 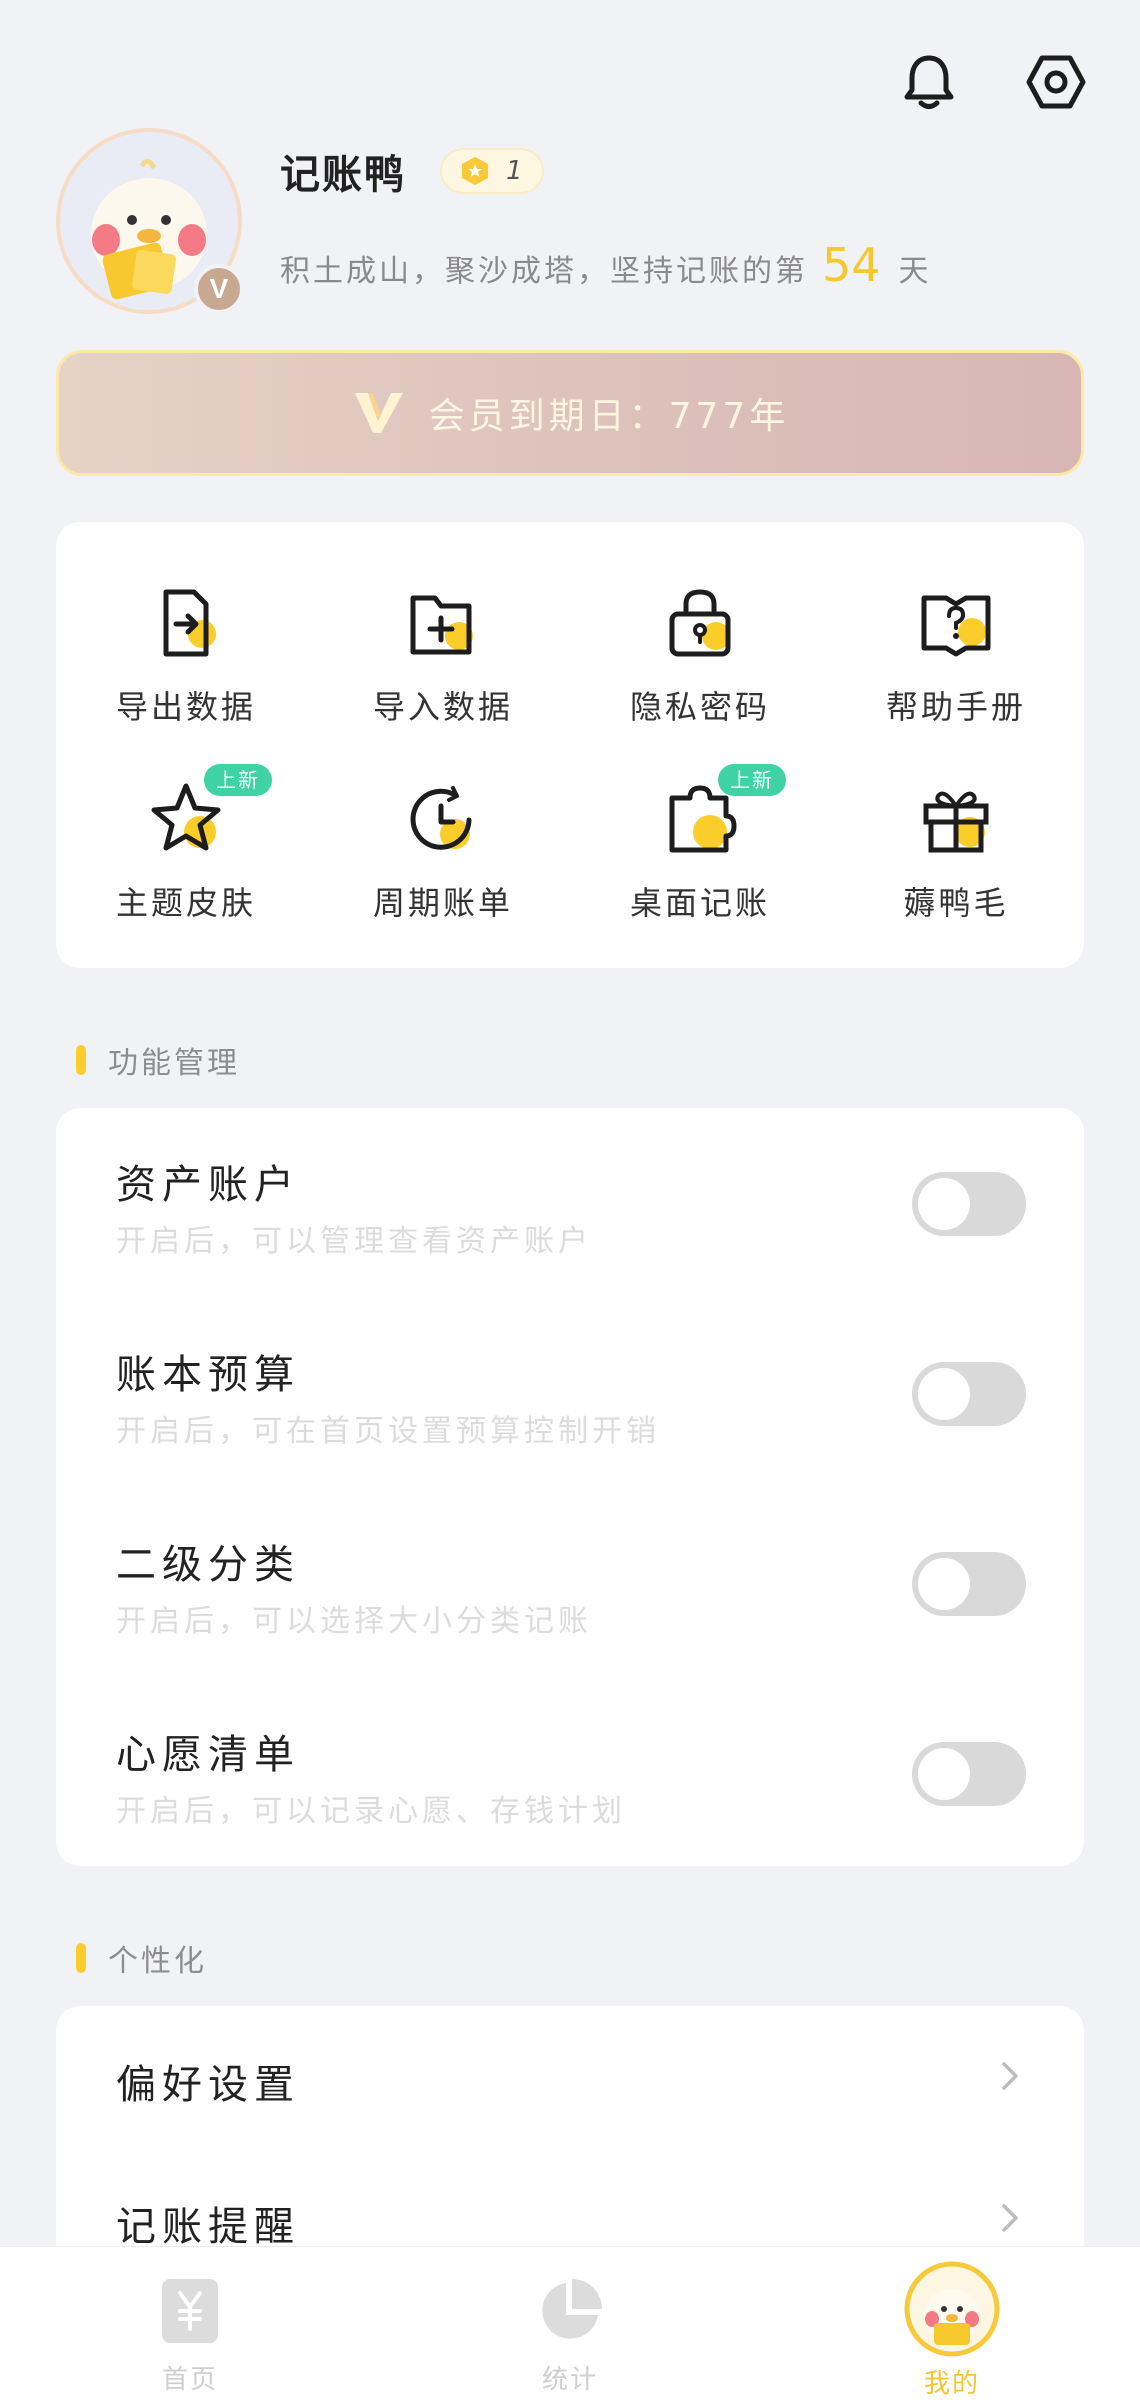 I want to click on tab-mine: 我的, so click(x=952, y=2323).